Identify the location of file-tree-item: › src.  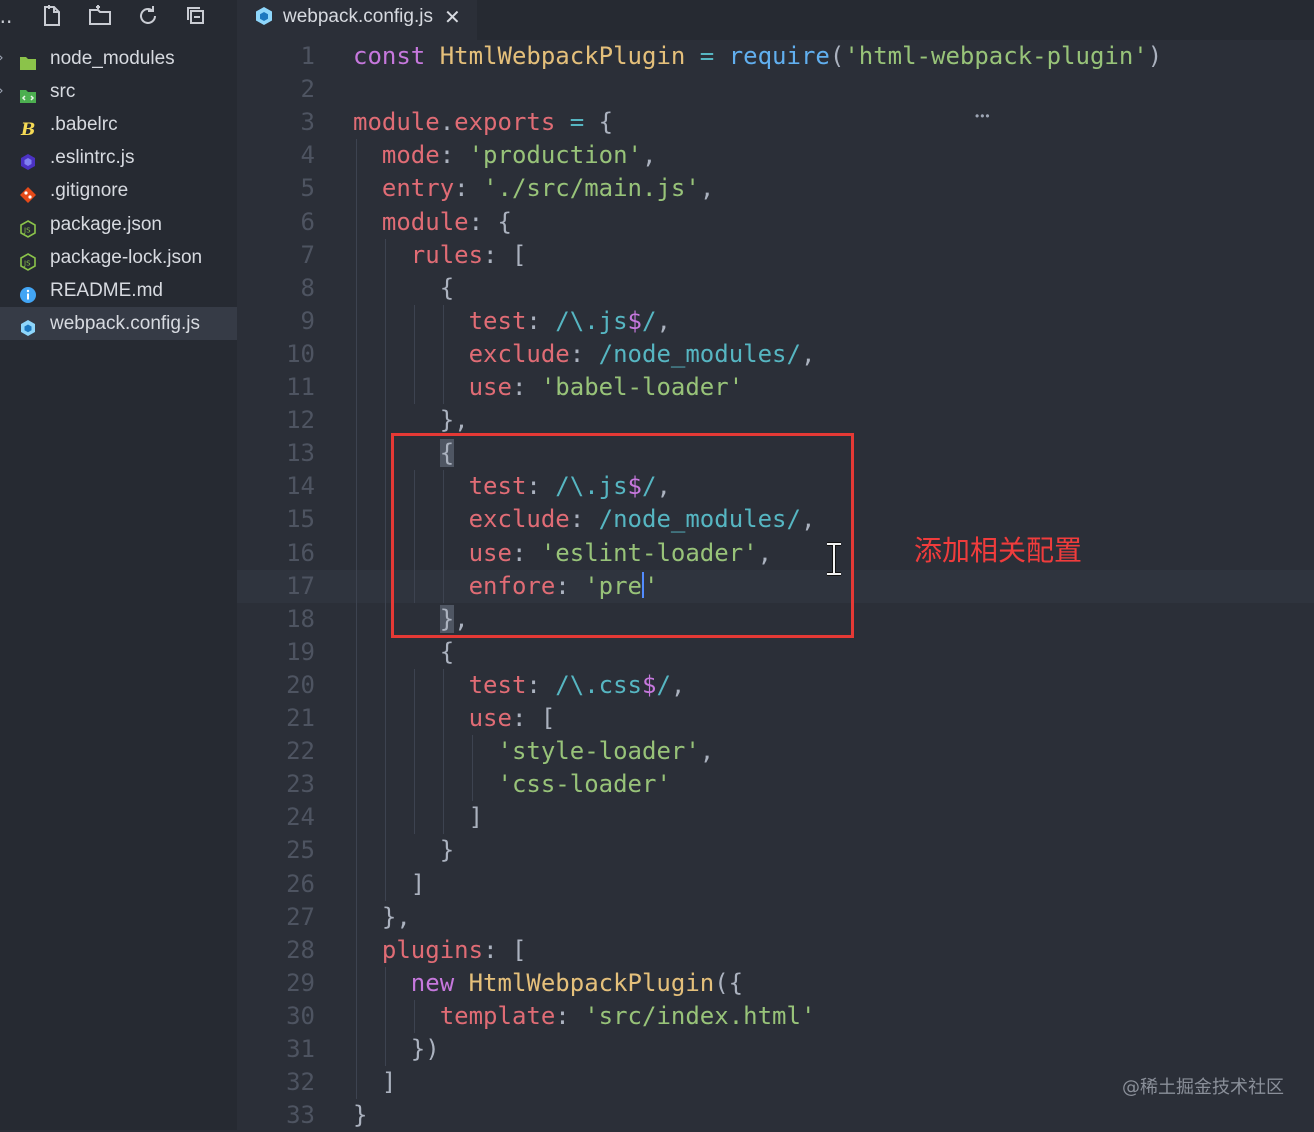
(118, 91).